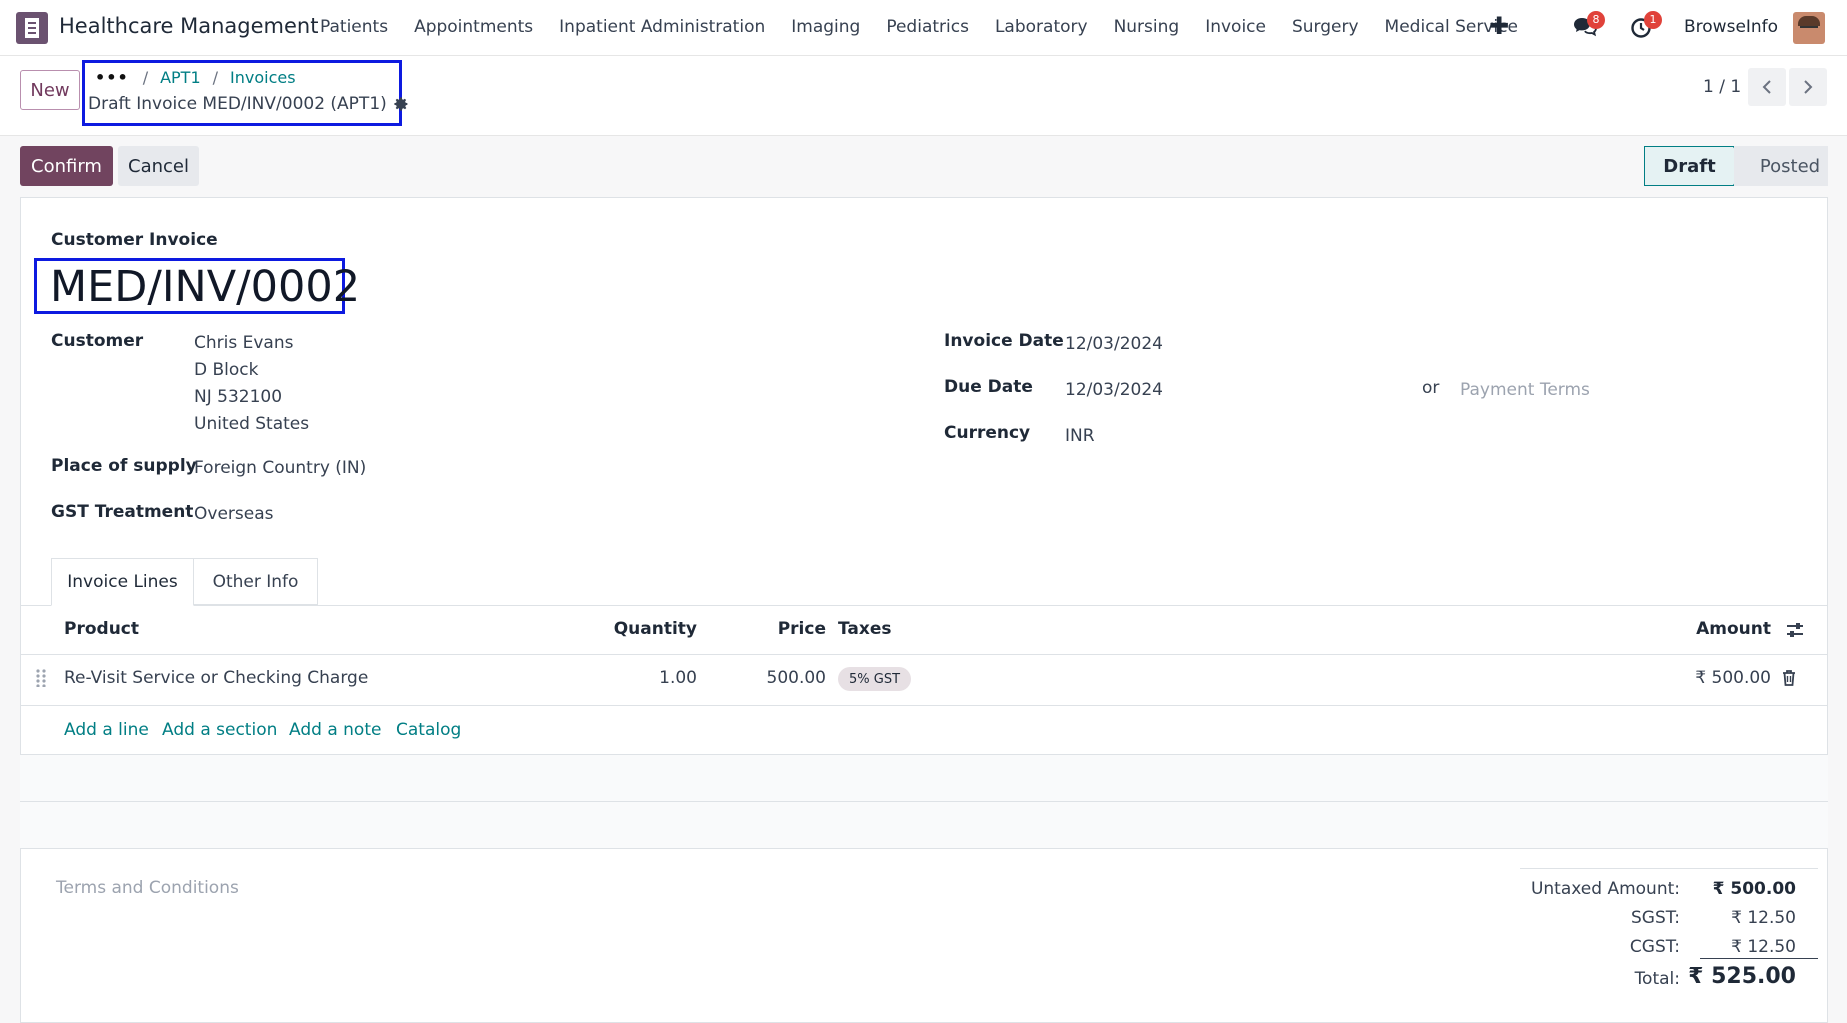 The image size is (1847, 1023). Describe the element at coordinates (122, 582) in the screenshot. I see `tab-invoice-lines: Invoice Lines` at that location.